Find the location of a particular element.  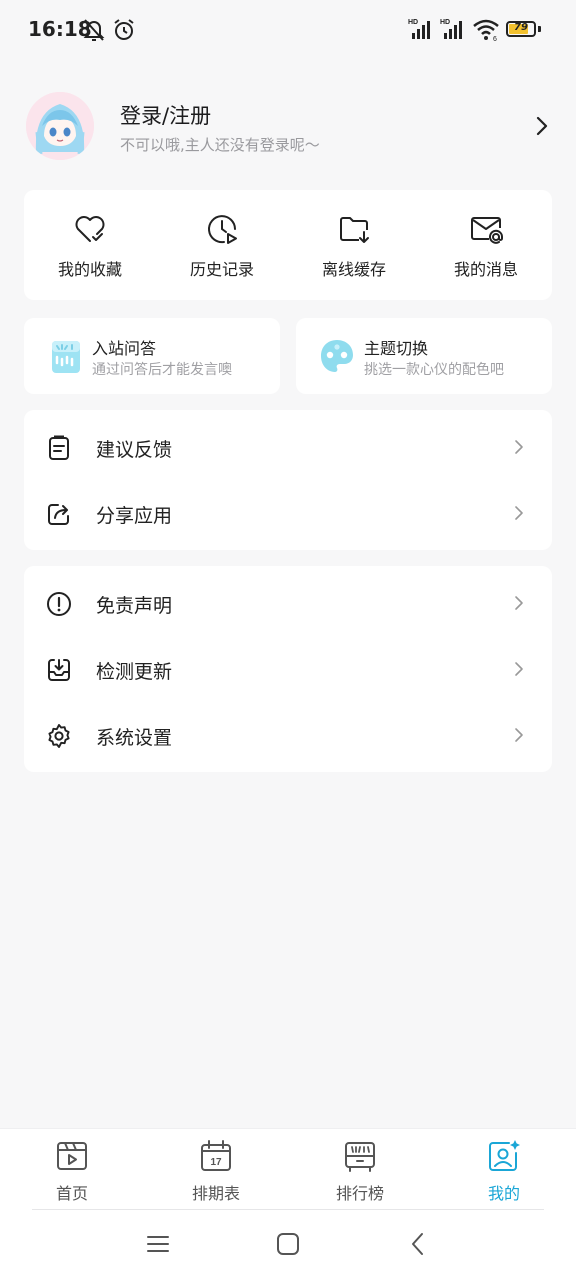

bottom-nav: 首页 17 排期表 排行榜 我的 is located at coordinates (288, 1169).